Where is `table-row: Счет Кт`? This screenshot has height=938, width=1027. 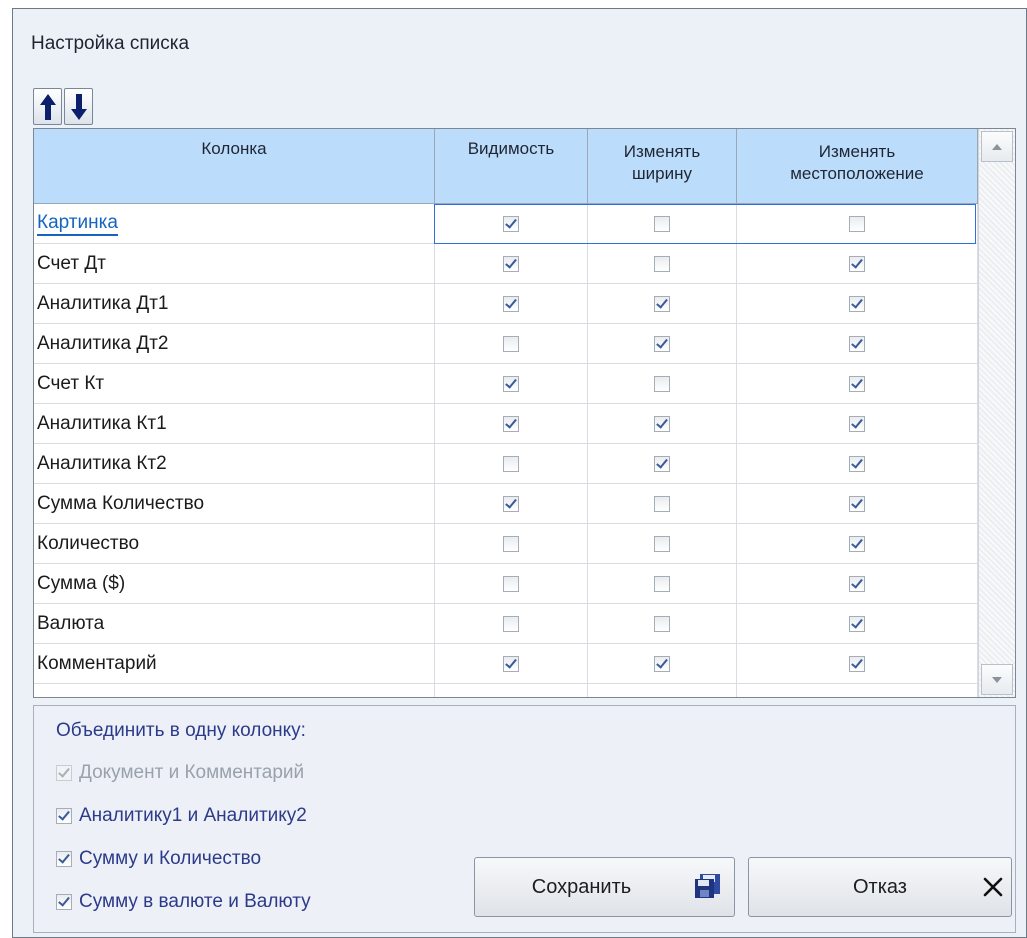 table-row: Счет Кт is located at coordinates (506, 384).